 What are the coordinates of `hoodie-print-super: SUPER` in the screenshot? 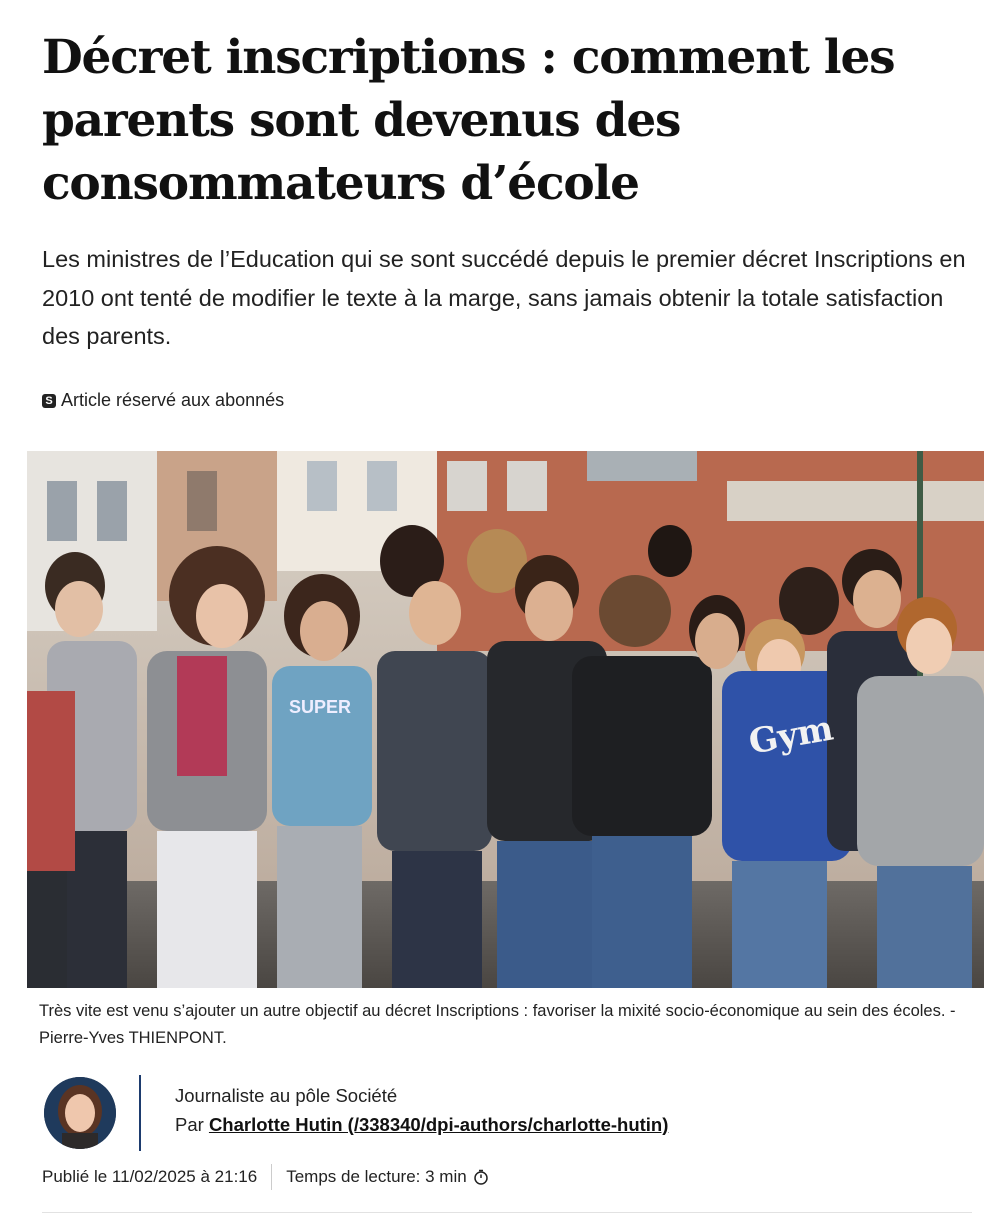 It's located at (320, 707).